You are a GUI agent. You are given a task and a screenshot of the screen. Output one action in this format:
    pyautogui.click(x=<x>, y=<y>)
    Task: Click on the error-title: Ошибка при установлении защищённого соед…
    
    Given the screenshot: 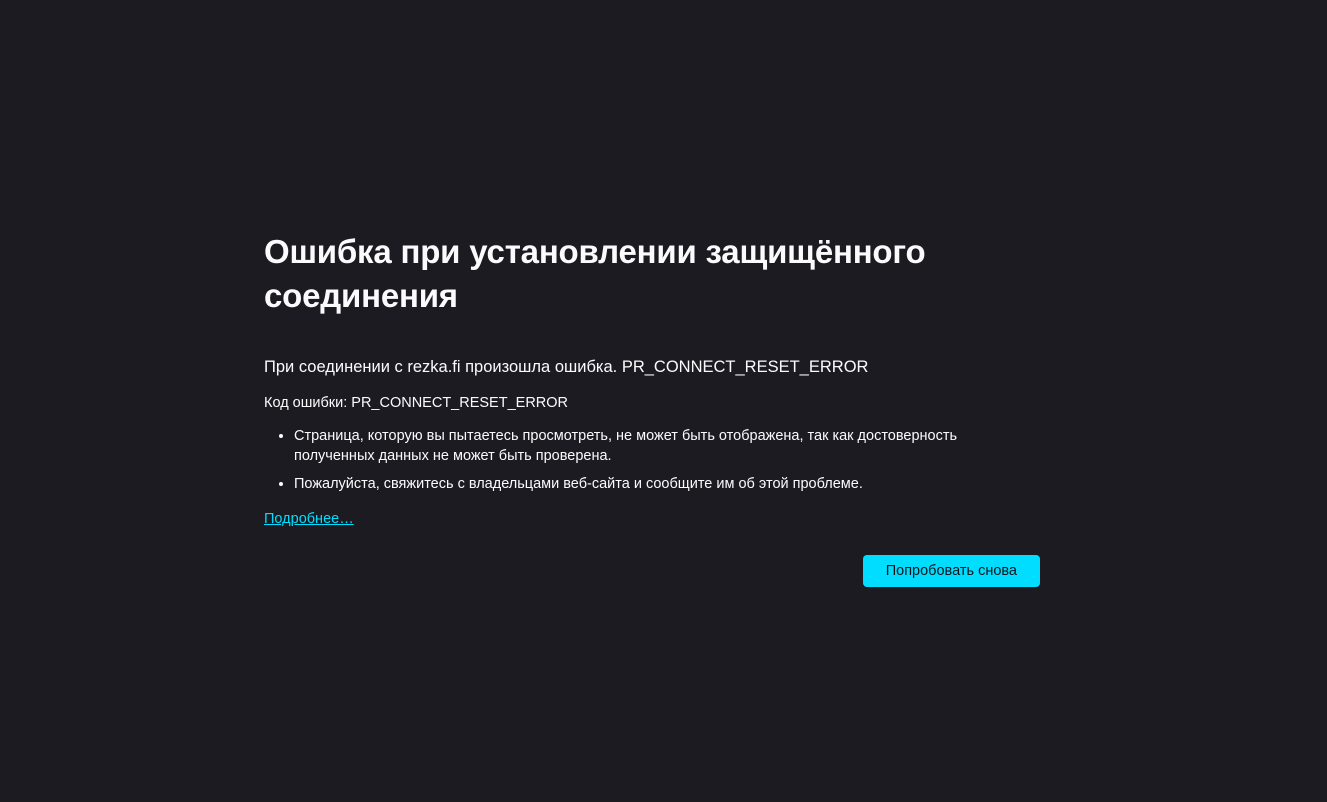 What is the action you would take?
    pyautogui.click(x=595, y=273)
    